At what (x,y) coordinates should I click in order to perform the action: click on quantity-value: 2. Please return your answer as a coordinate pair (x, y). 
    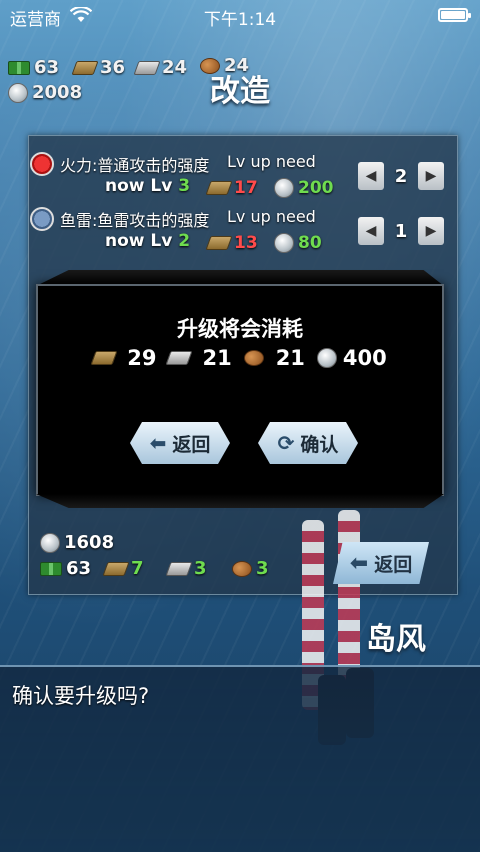
    Looking at the image, I should click on (401, 176).